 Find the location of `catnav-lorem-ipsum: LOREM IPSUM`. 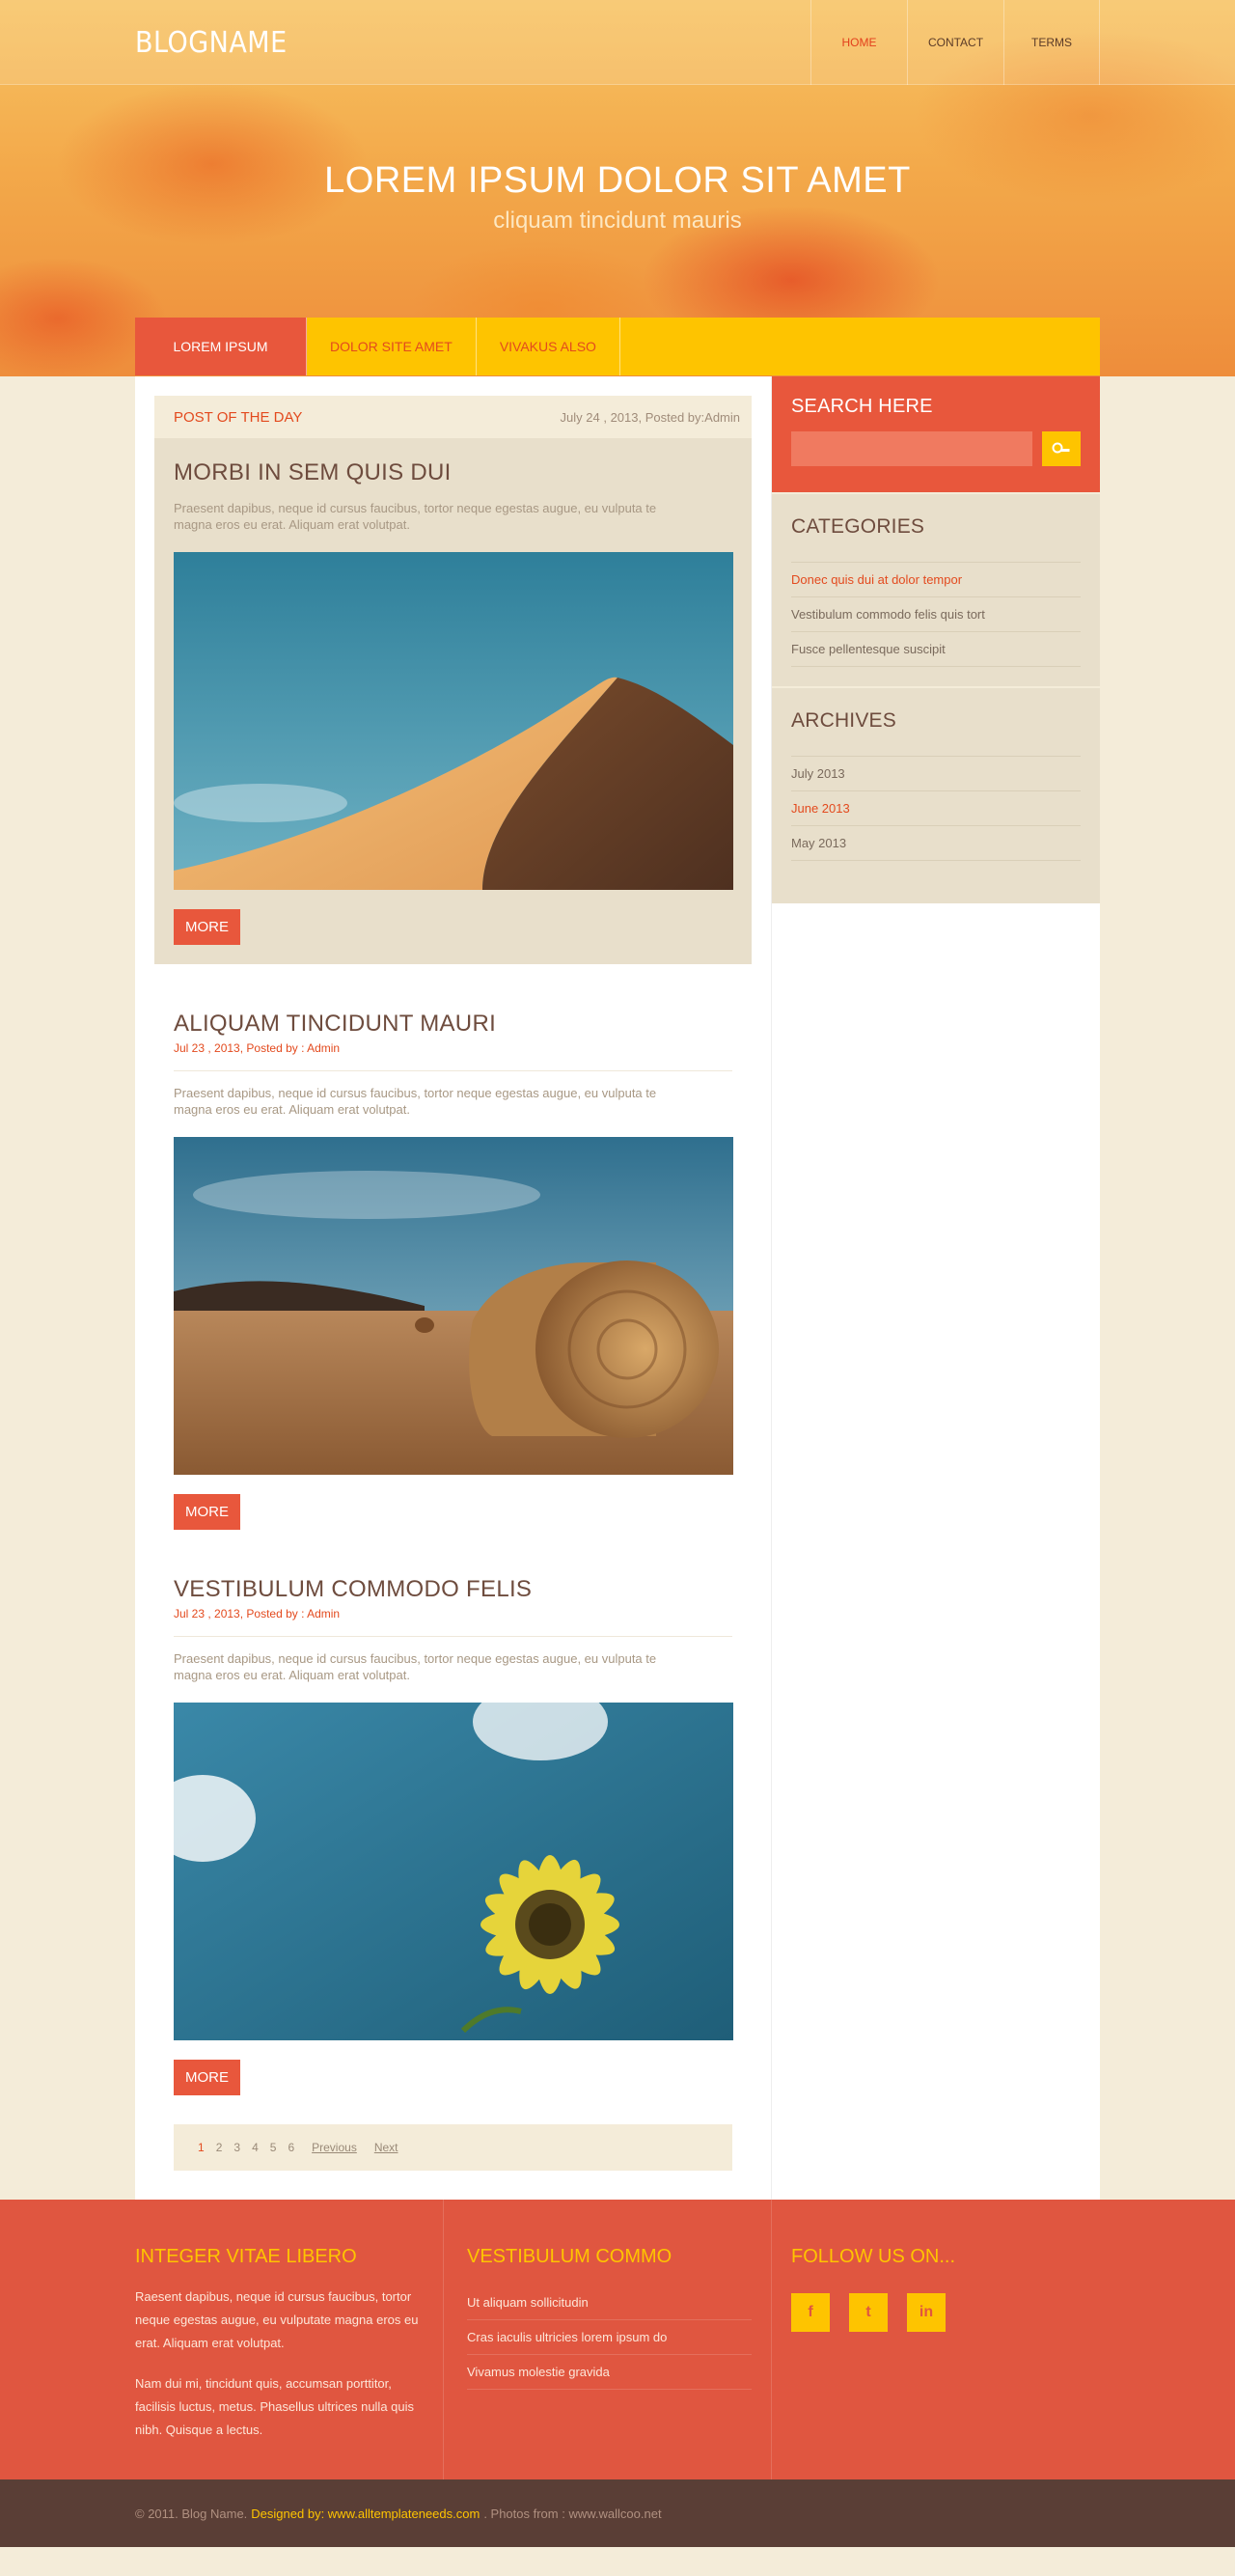

catnav-lorem-ipsum: LOREM IPSUM is located at coordinates (221, 346).